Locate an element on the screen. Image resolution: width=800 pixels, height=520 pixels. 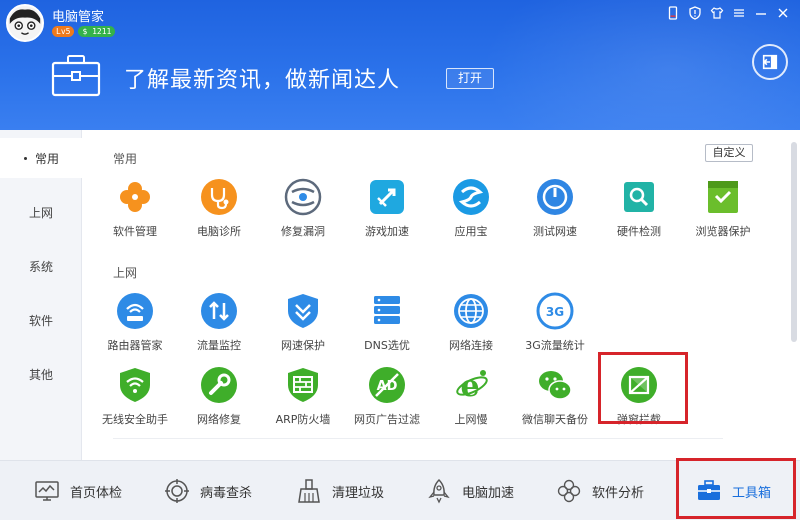
sidebar-item-internet: 上网 is located at coordinates (41, 212).